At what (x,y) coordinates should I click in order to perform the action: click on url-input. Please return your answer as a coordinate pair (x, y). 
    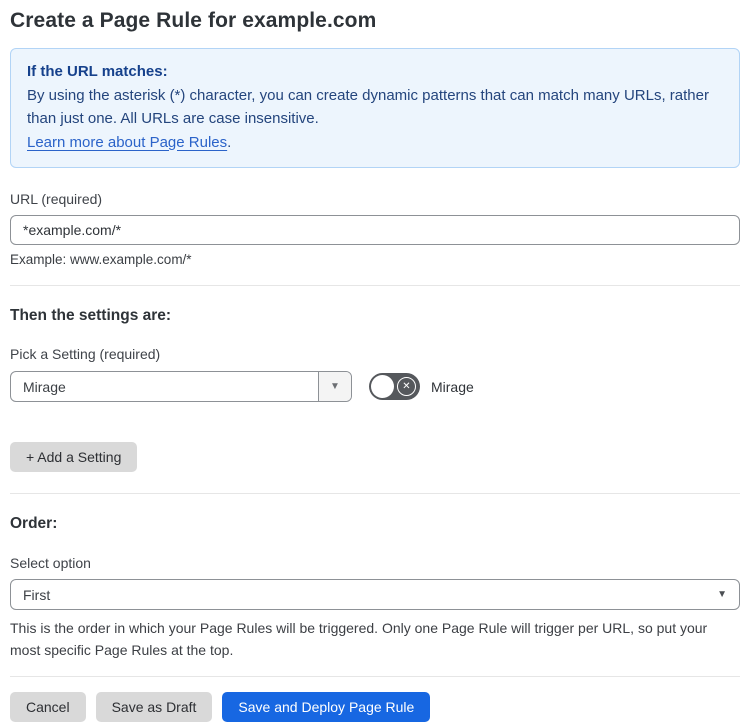
    Looking at the image, I should click on (375, 230).